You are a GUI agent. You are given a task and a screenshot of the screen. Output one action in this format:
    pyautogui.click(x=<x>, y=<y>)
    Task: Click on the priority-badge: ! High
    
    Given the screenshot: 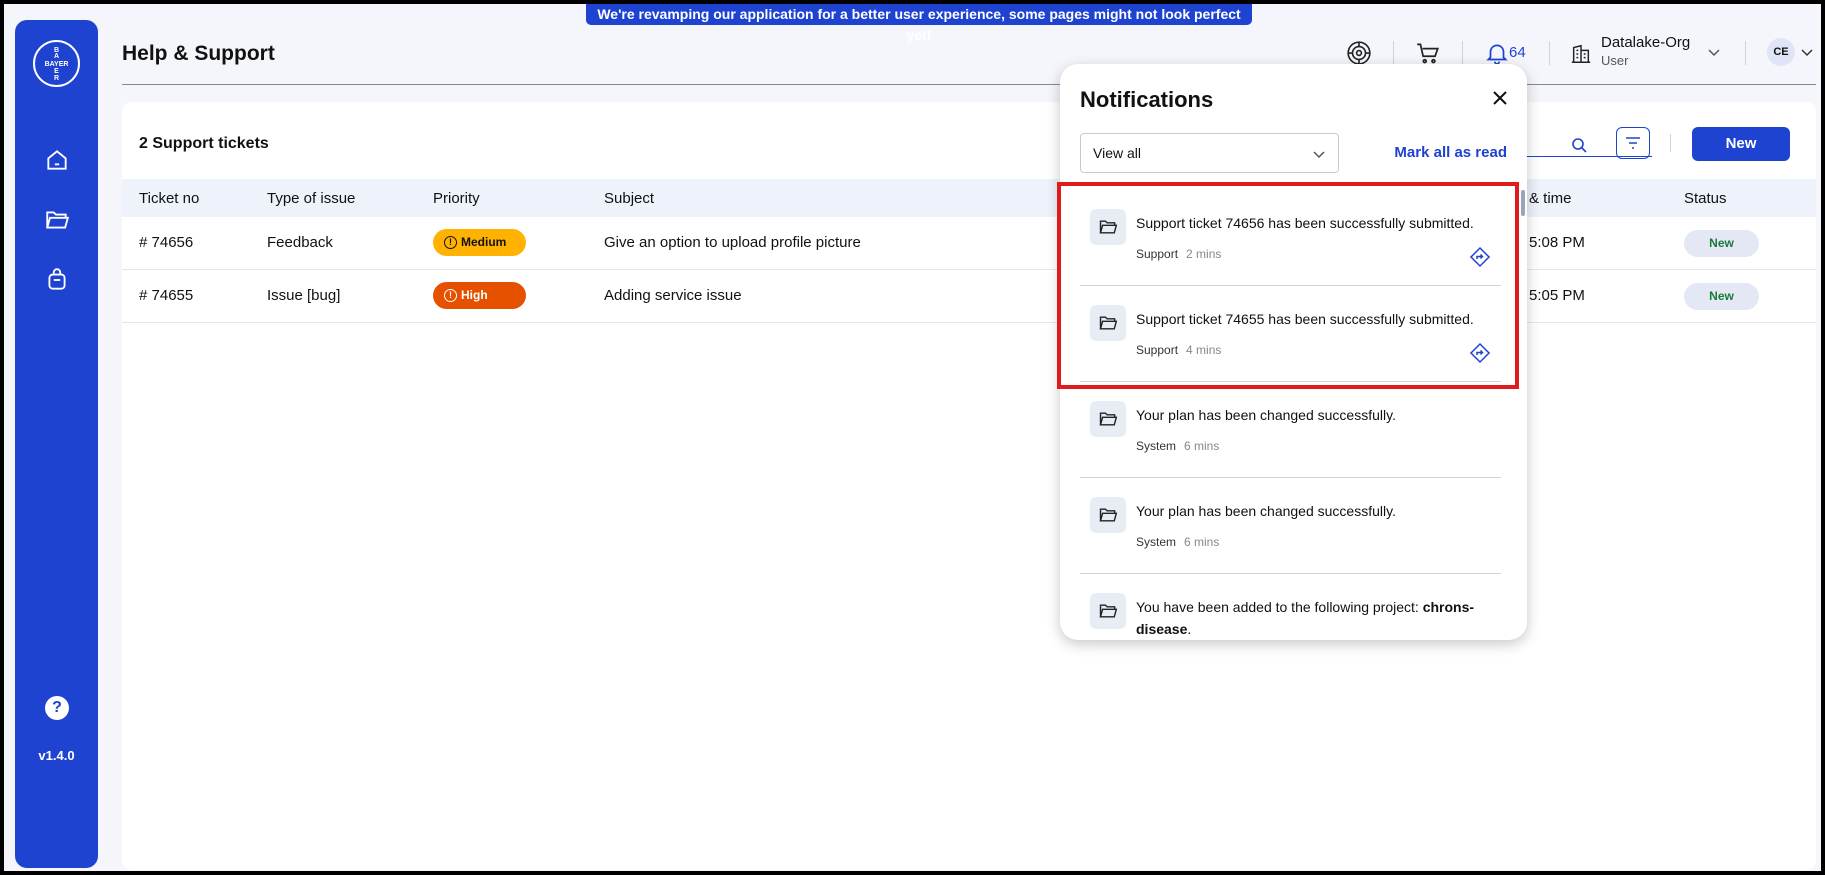 What is the action you would take?
    pyautogui.click(x=479, y=295)
    